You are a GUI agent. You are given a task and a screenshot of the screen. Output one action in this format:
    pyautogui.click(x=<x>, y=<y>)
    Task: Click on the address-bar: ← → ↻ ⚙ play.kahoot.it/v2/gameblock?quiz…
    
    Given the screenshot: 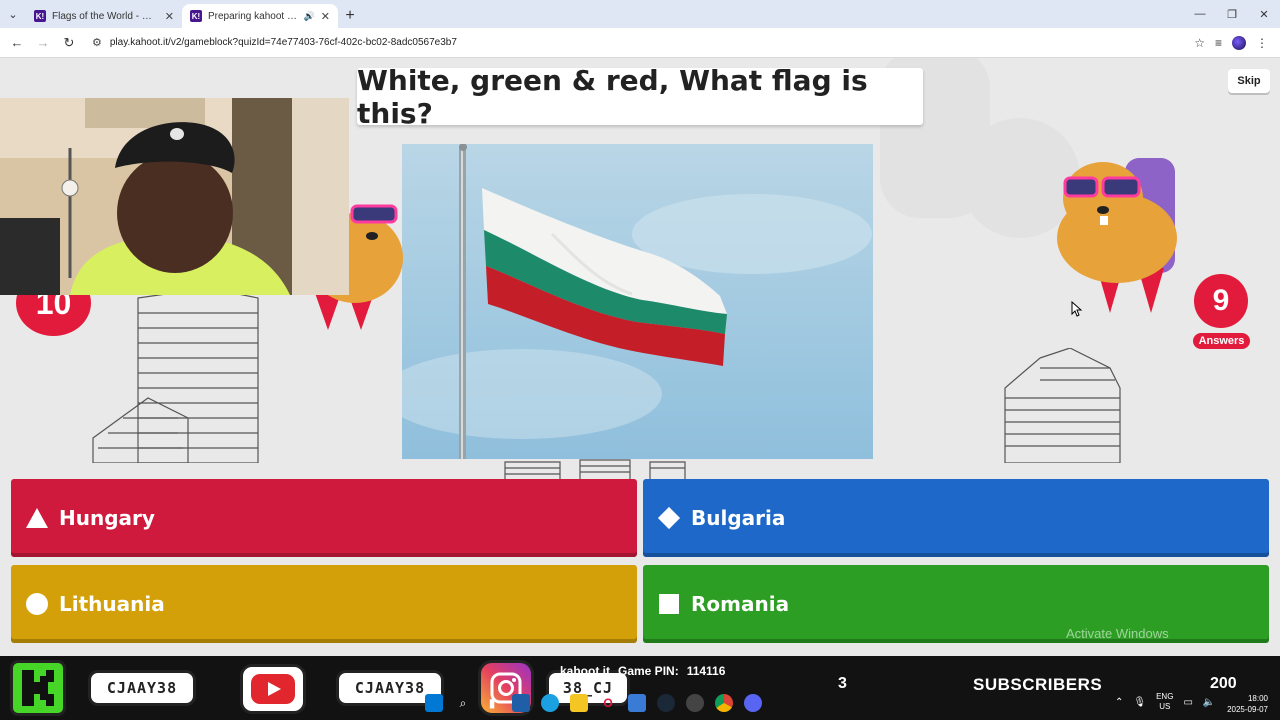 What is the action you would take?
    pyautogui.click(x=640, y=43)
    